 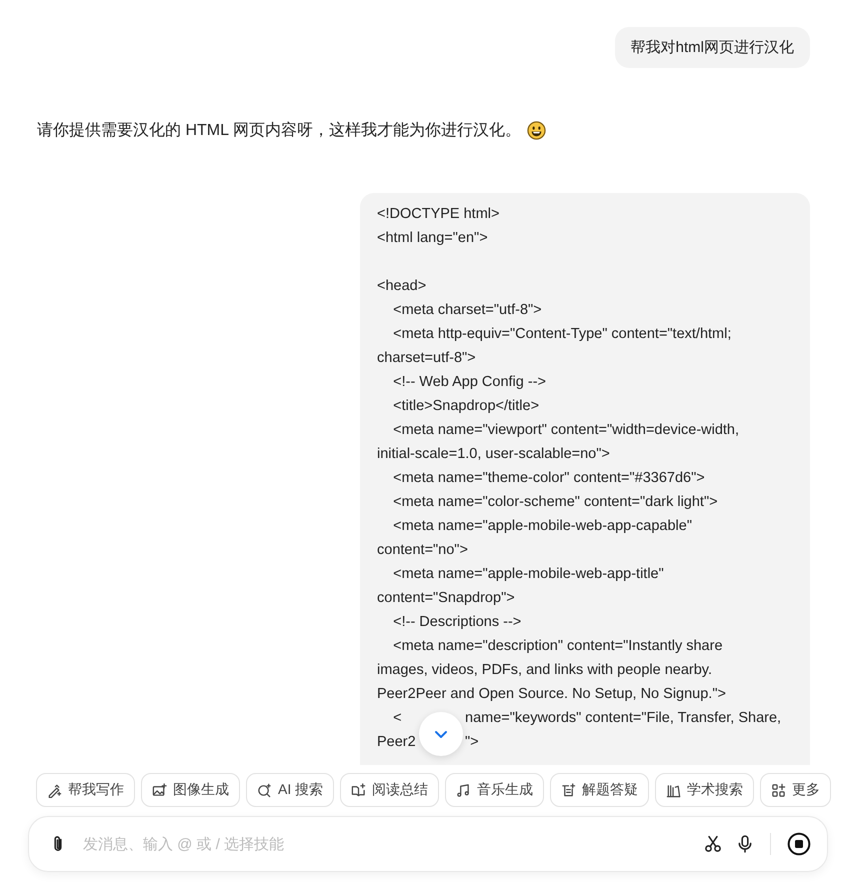 What do you see at coordinates (623, 718) in the screenshot?
I see `code-text: name="keywords" content="File, Transfer, Share,` at bounding box center [623, 718].